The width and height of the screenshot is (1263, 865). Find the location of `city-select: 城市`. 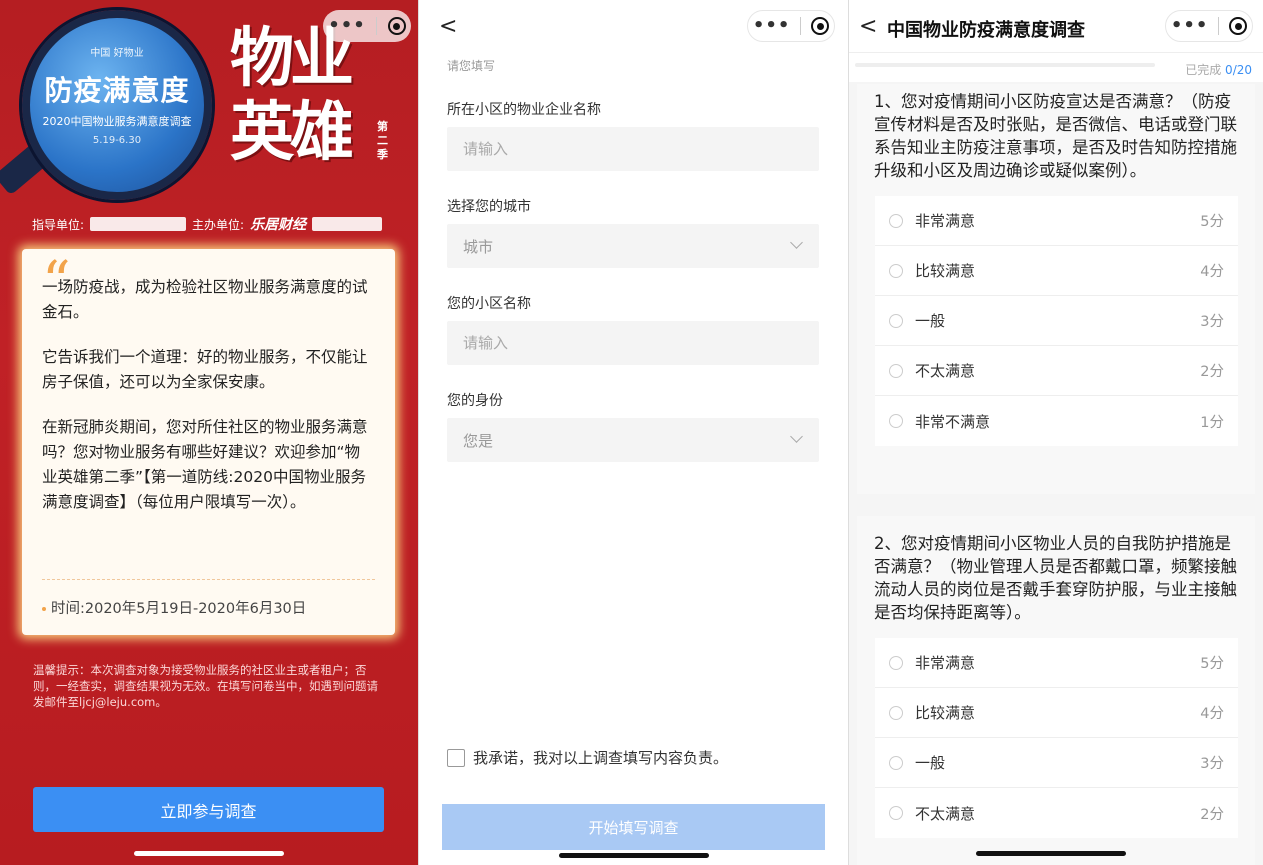

city-select: 城市 is located at coordinates (633, 246).